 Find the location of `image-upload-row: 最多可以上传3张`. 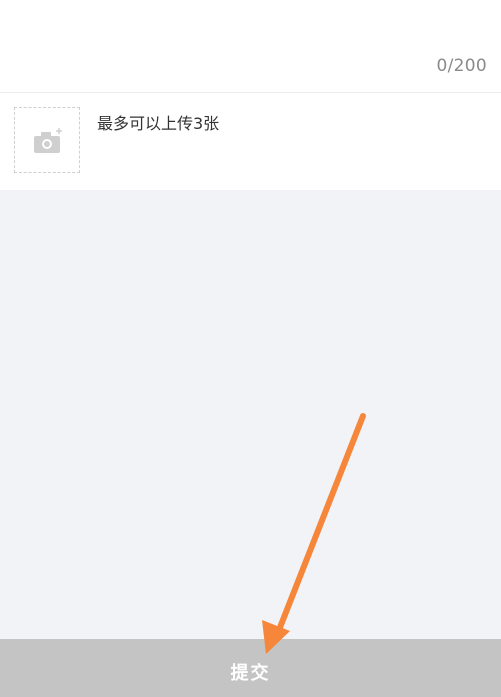

image-upload-row: 最多可以上传3张 is located at coordinates (250, 141).